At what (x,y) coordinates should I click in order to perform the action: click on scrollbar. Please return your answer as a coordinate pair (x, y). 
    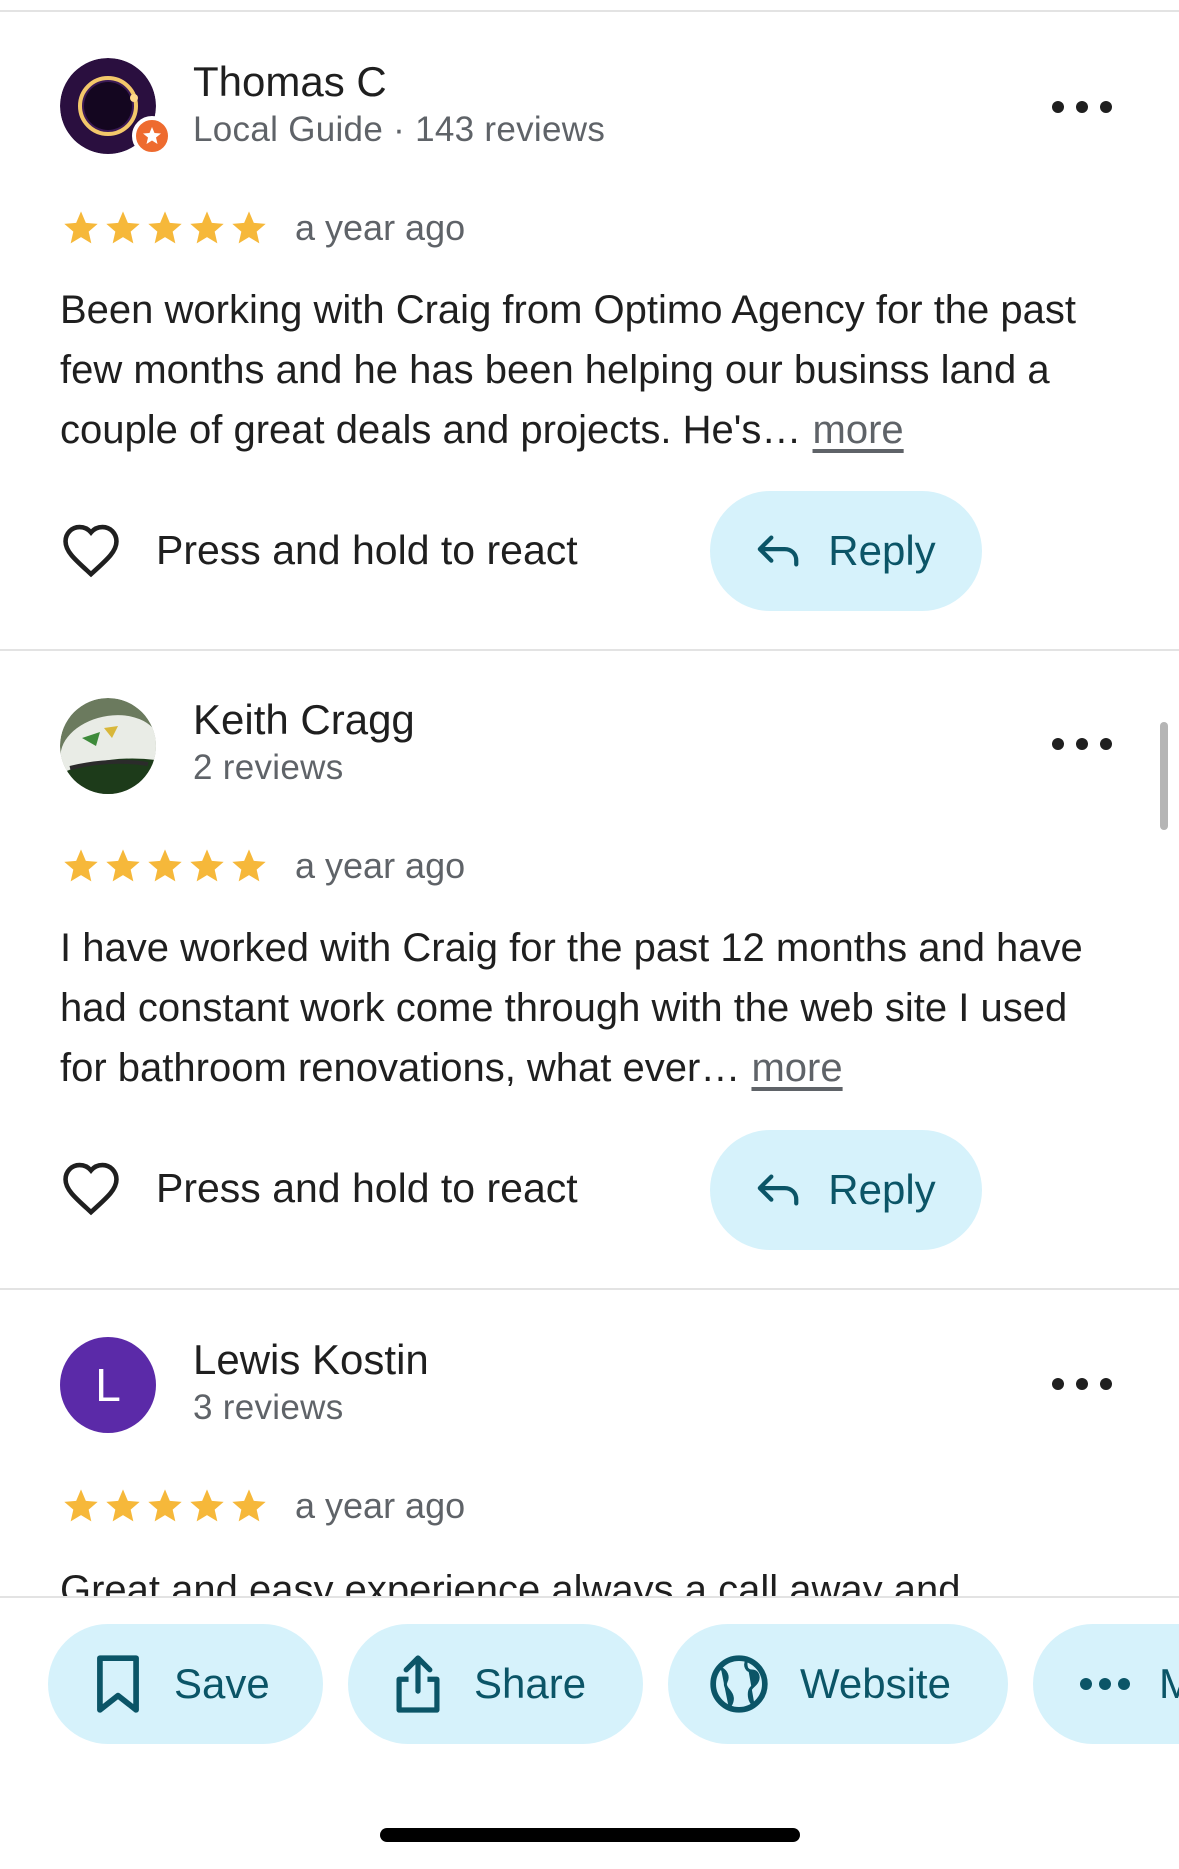
    Looking at the image, I should click on (1164, 776).